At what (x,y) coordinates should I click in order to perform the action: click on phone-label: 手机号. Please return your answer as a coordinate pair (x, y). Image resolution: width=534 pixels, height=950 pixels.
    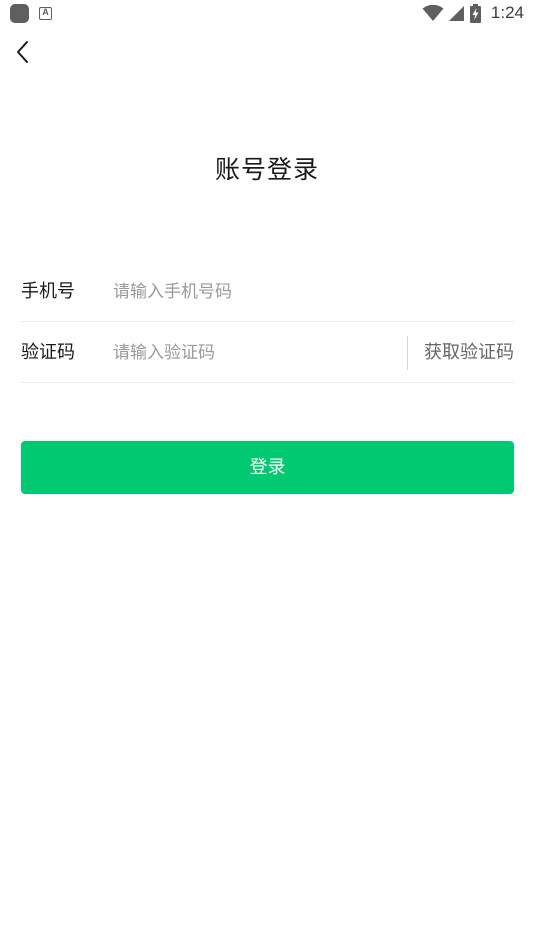
    Looking at the image, I should click on (48, 291).